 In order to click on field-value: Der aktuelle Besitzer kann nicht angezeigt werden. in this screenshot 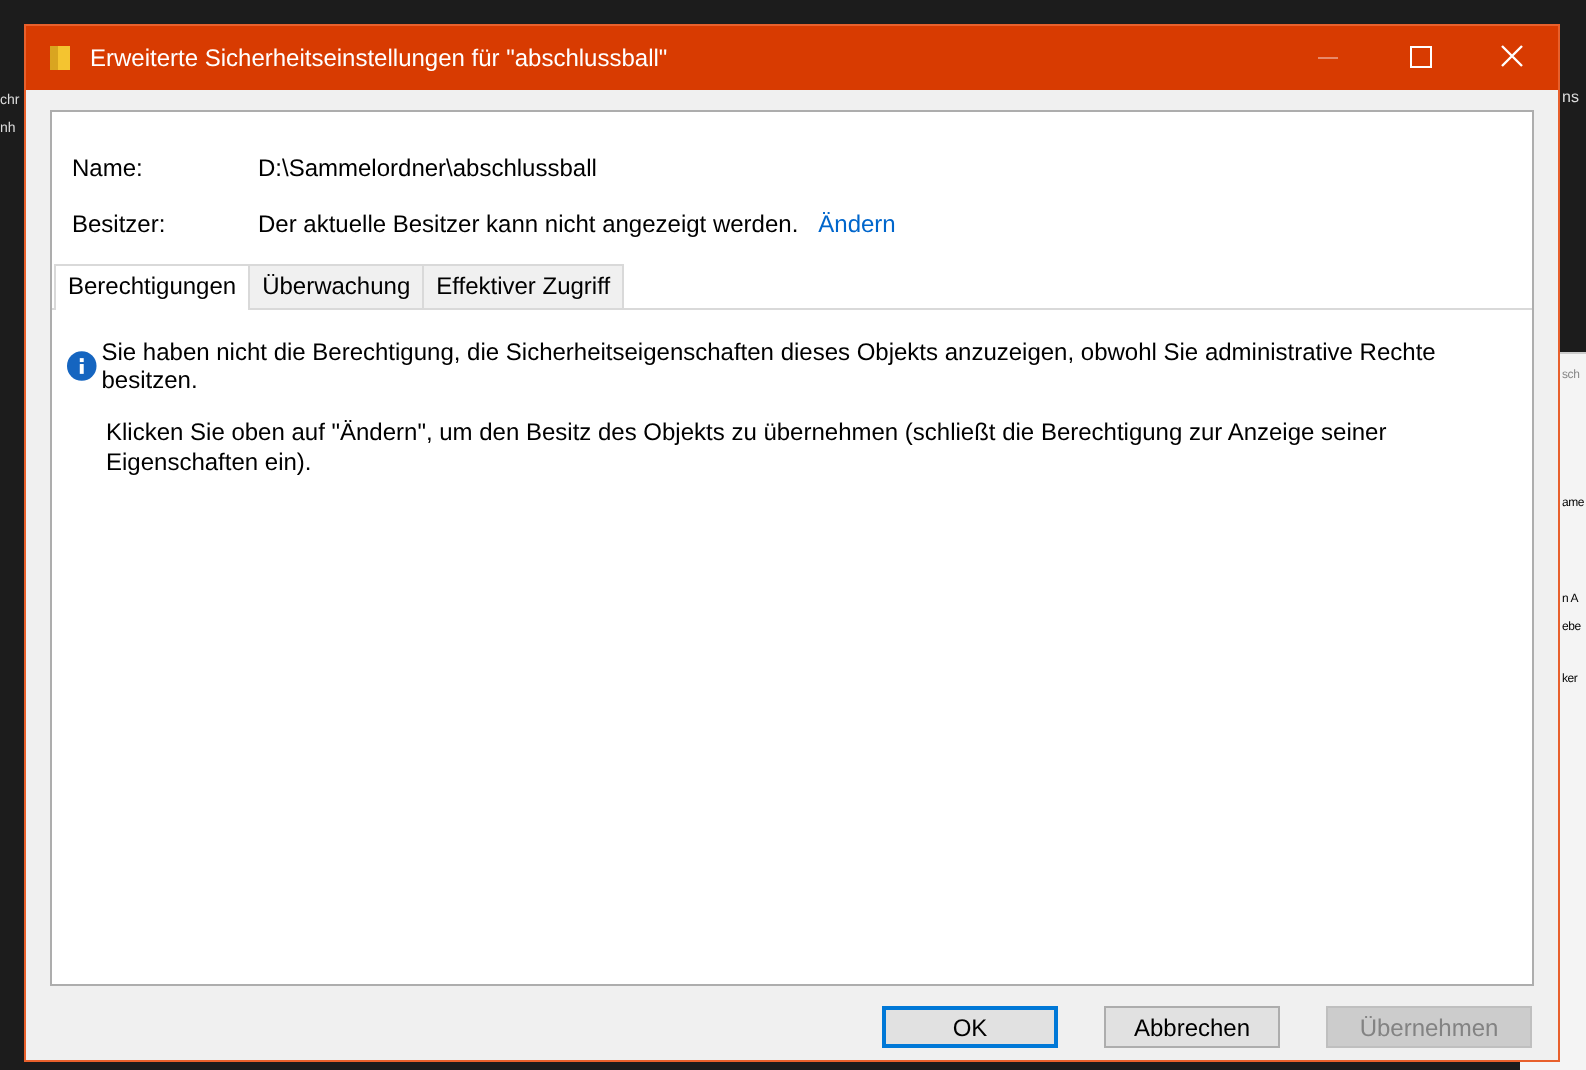, I will do `click(528, 224)`.